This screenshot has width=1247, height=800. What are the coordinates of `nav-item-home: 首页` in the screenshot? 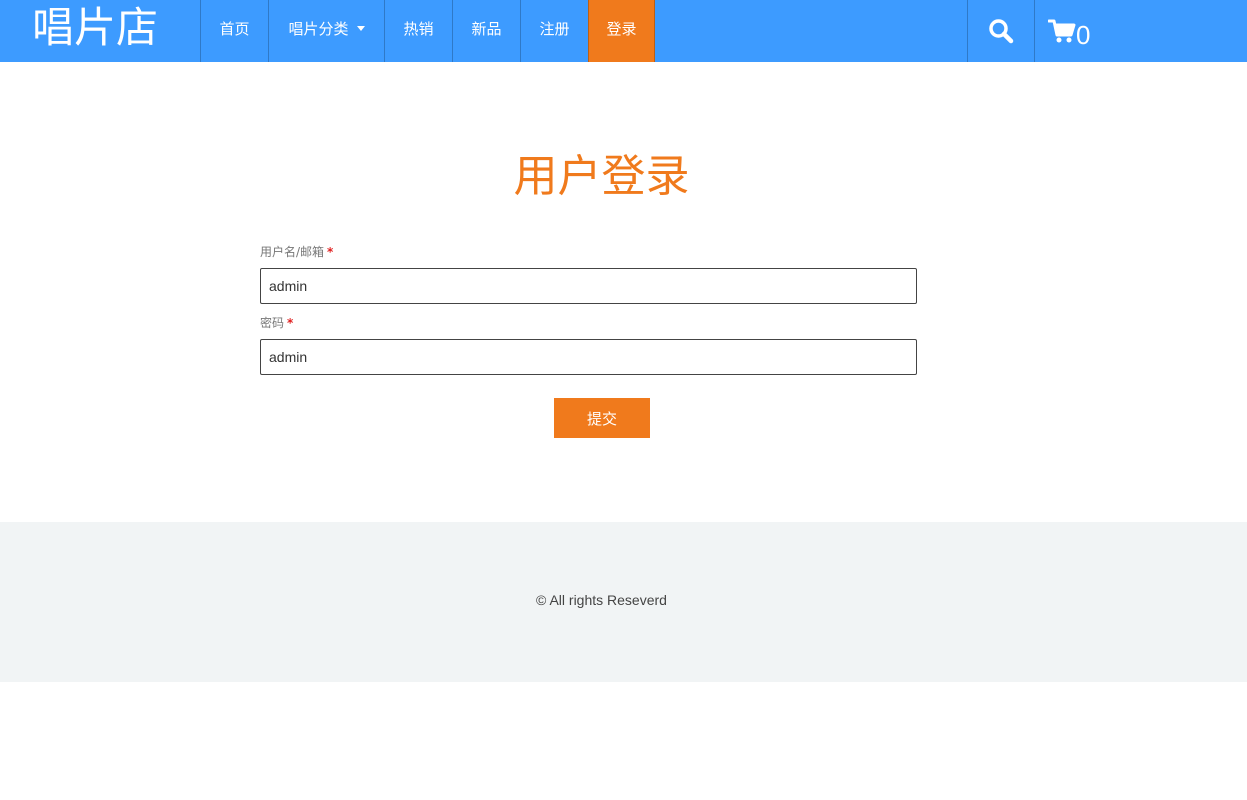 It's located at (234, 31).